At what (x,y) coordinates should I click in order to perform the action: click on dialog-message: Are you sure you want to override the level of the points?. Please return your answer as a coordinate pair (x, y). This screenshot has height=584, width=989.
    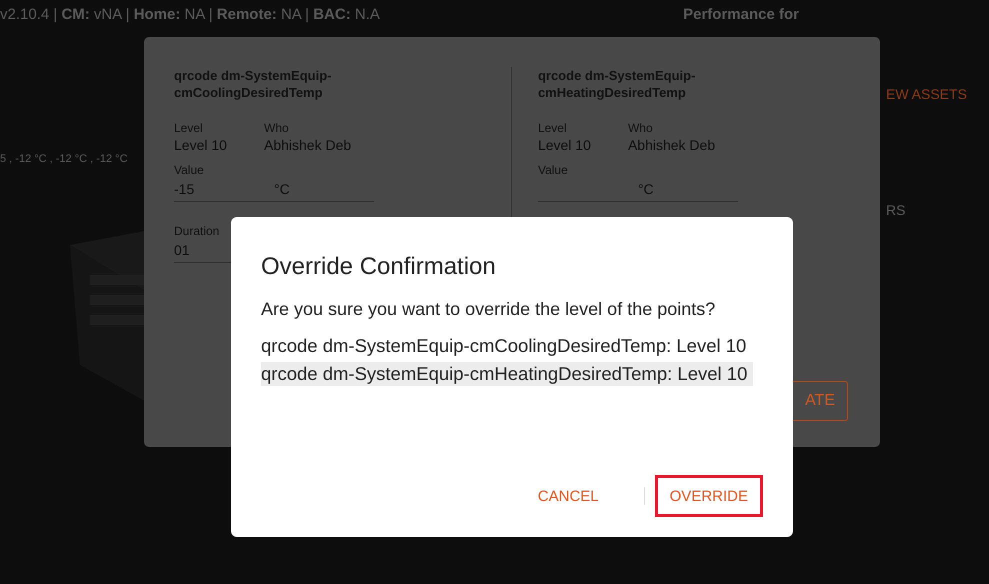
    Looking at the image, I should click on (488, 309).